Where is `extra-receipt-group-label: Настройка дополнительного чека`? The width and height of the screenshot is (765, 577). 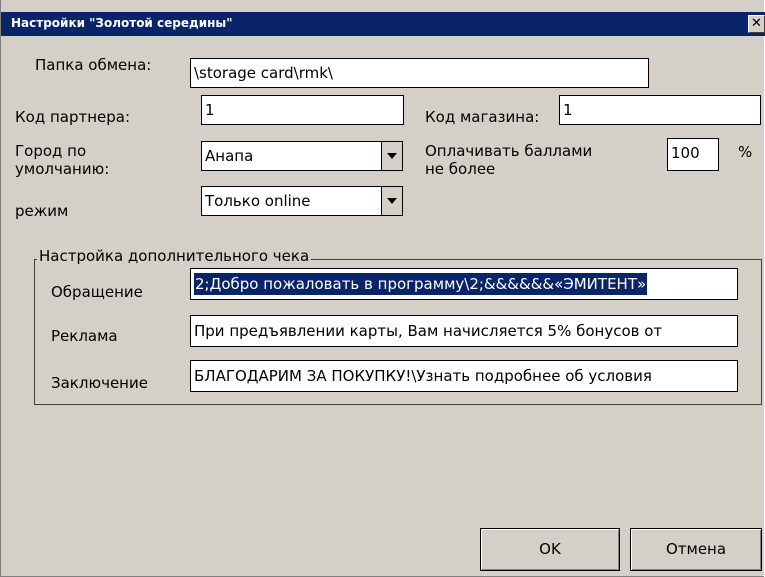 extra-receipt-group-label: Настройка дополнительного чека is located at coordinates (174, 256).